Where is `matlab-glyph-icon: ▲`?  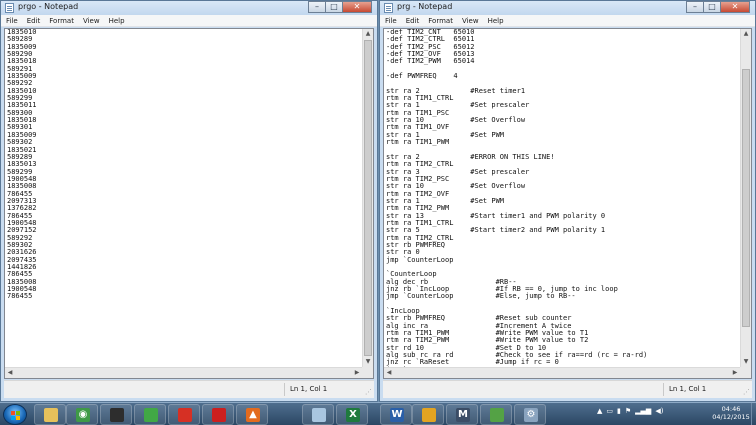 matlab-glyph-icon: ▲ is located at coordinates (253, 414).